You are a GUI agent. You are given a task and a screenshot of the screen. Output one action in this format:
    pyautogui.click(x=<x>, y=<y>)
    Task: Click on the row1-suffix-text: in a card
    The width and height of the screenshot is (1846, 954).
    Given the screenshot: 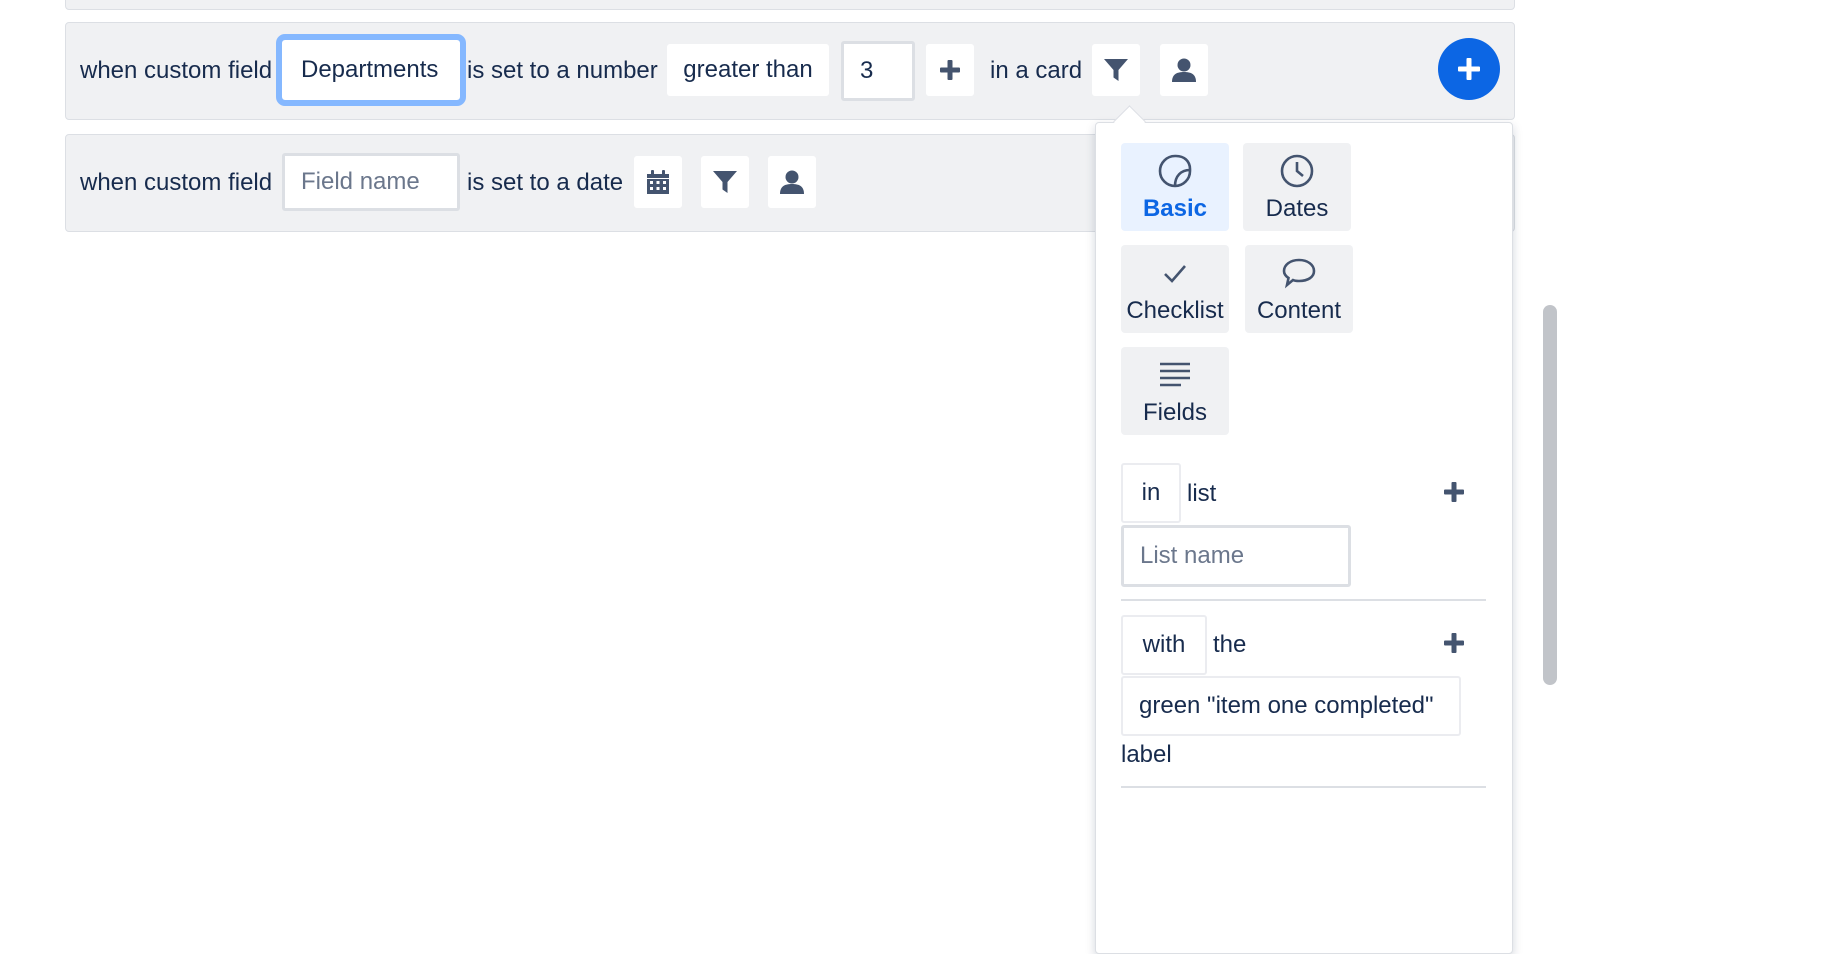 What is the action you would take?
    pyautogui.click(x=1036, y=70)
    